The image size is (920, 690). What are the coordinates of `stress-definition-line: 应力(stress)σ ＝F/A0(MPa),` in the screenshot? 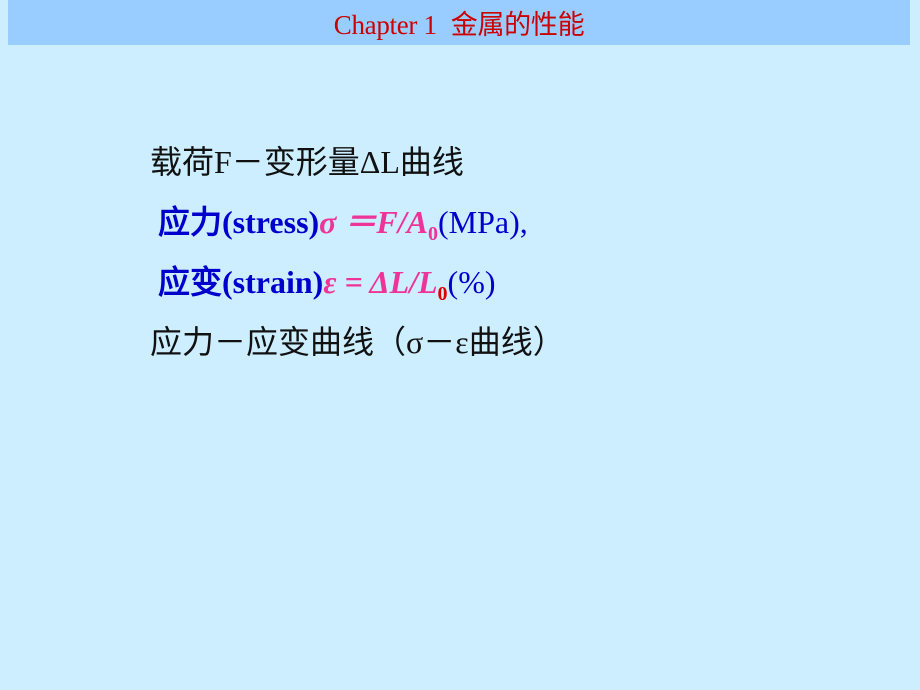 It's located at (343, 228).